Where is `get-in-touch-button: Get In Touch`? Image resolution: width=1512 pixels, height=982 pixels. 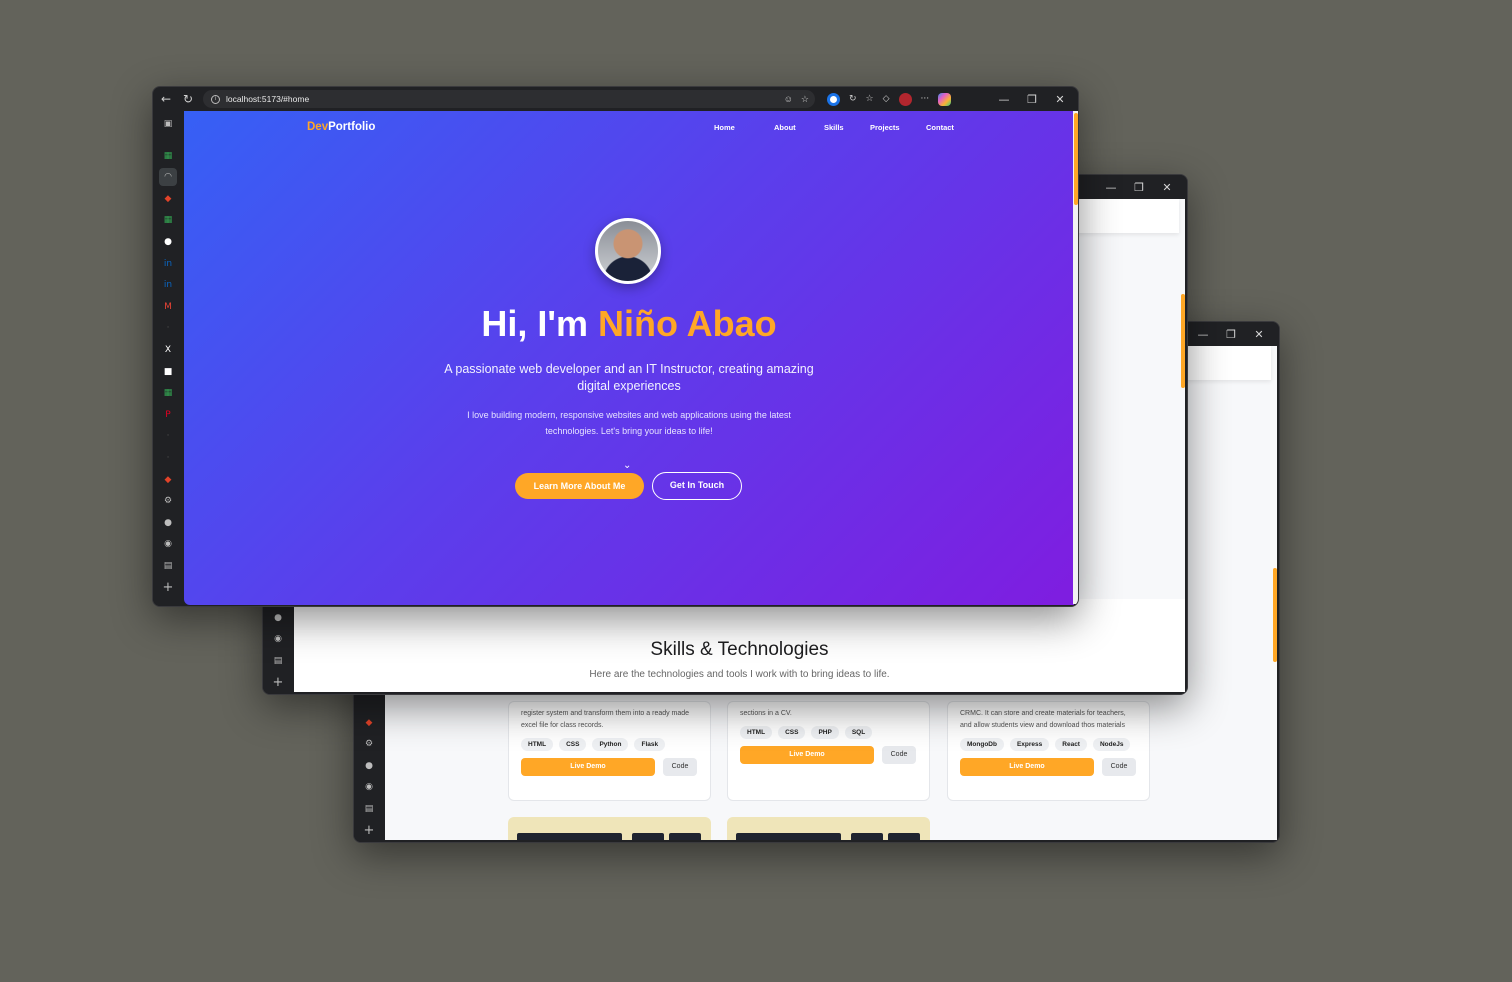
get-in-touch-button: Get In Touch is located at coordinates (697, 486).